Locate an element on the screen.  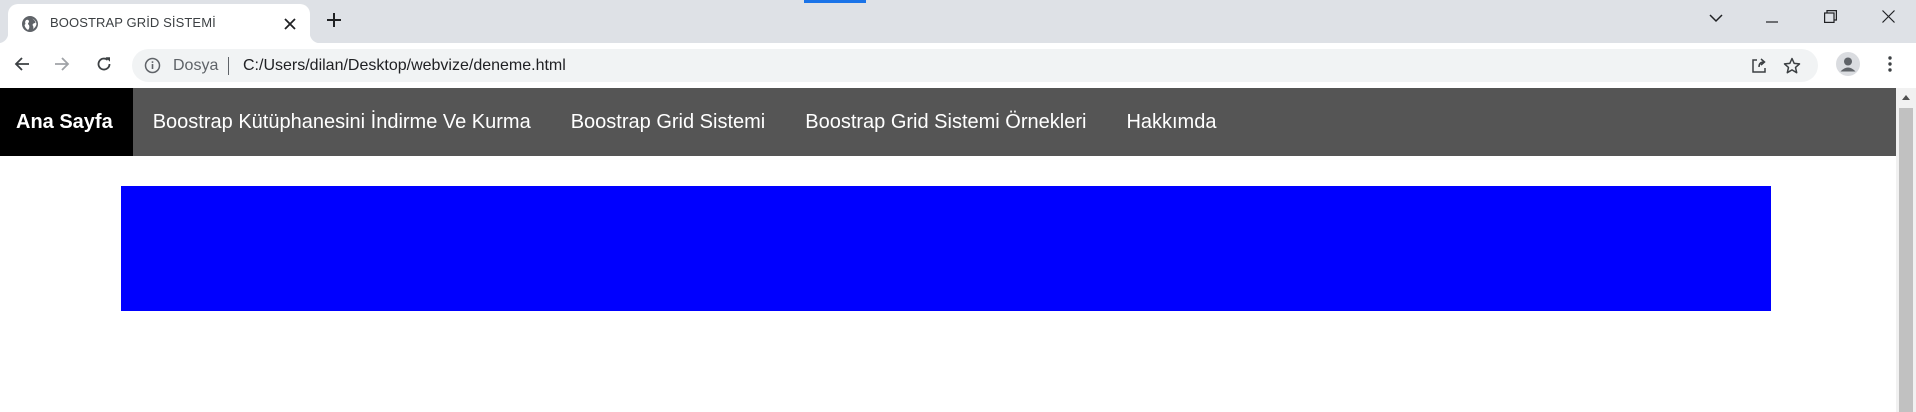
tab-search-button is located at coordinates (1716, 19).